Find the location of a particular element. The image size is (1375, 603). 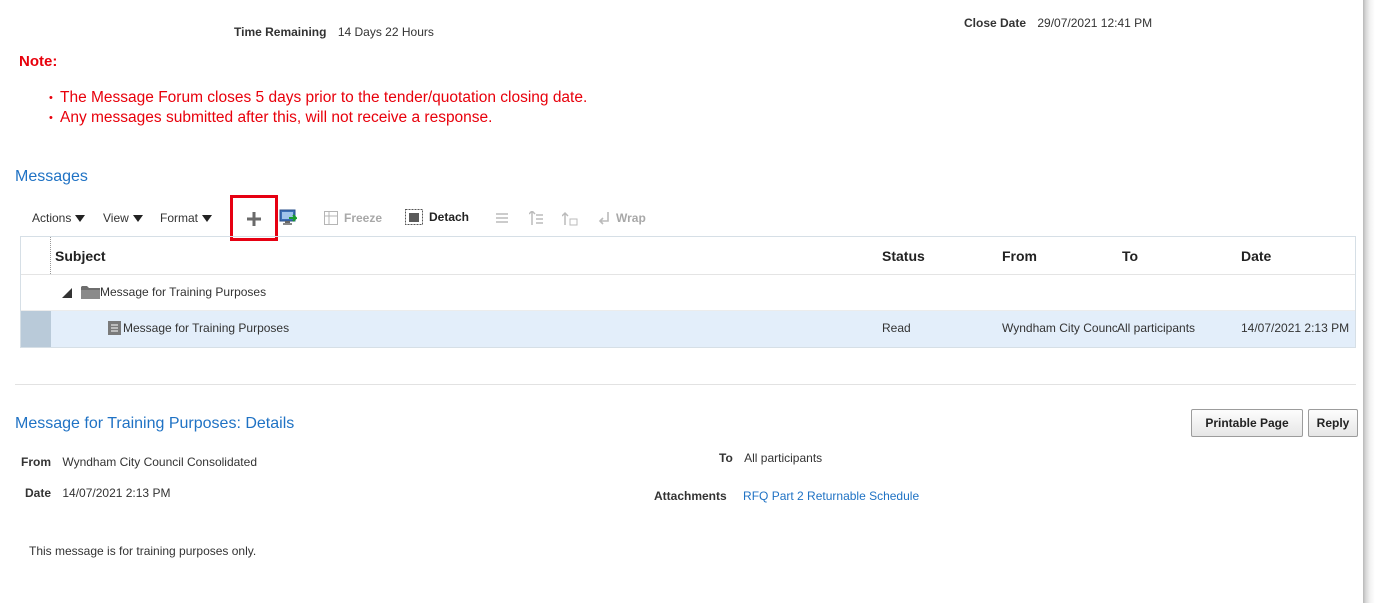

export-monitor-icon is located at coordinates (288, 217).